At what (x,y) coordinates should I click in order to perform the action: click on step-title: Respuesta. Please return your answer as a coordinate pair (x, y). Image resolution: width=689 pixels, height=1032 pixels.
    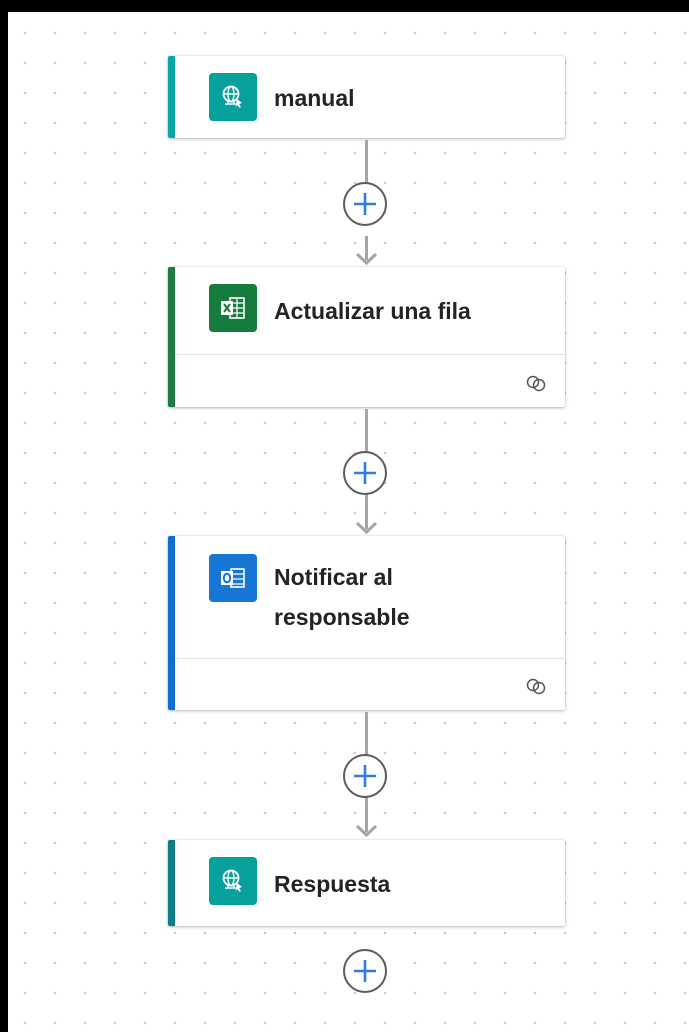
    Looking at the image, I should click on (332, 884).